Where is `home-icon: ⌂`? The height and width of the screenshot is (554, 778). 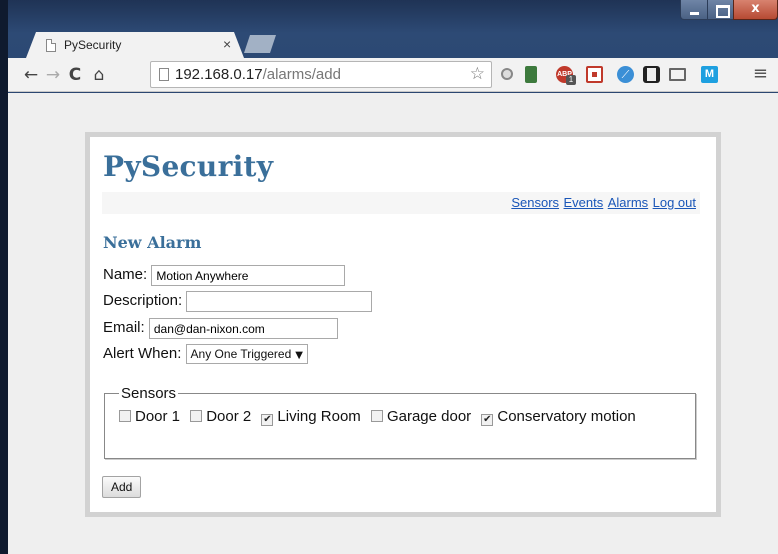 home-icon: ⌂ is located at coordinates (99, 75).